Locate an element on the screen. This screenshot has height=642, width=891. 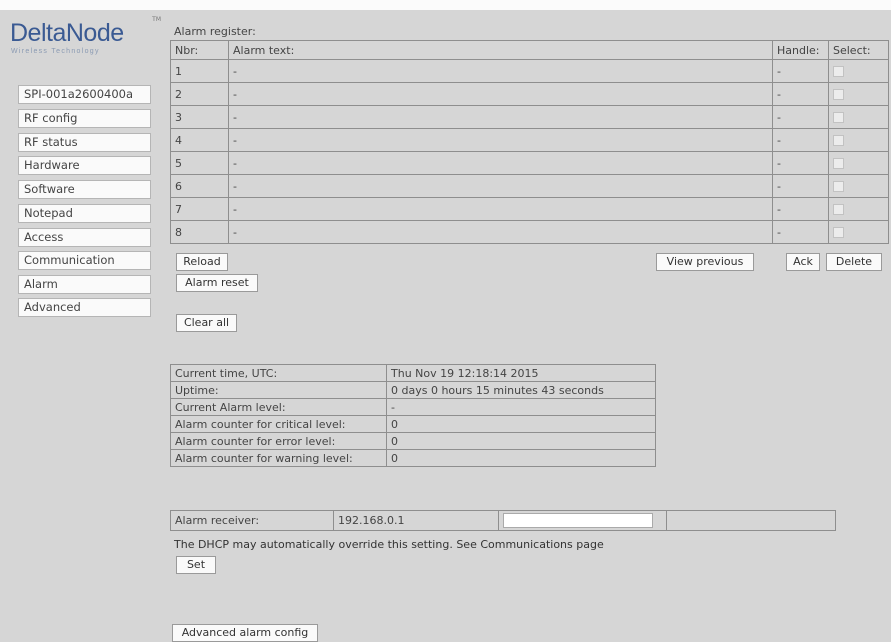
deltanode-logo: DeltaNode TM Wireless Technology is located at coordinates (85, 35).